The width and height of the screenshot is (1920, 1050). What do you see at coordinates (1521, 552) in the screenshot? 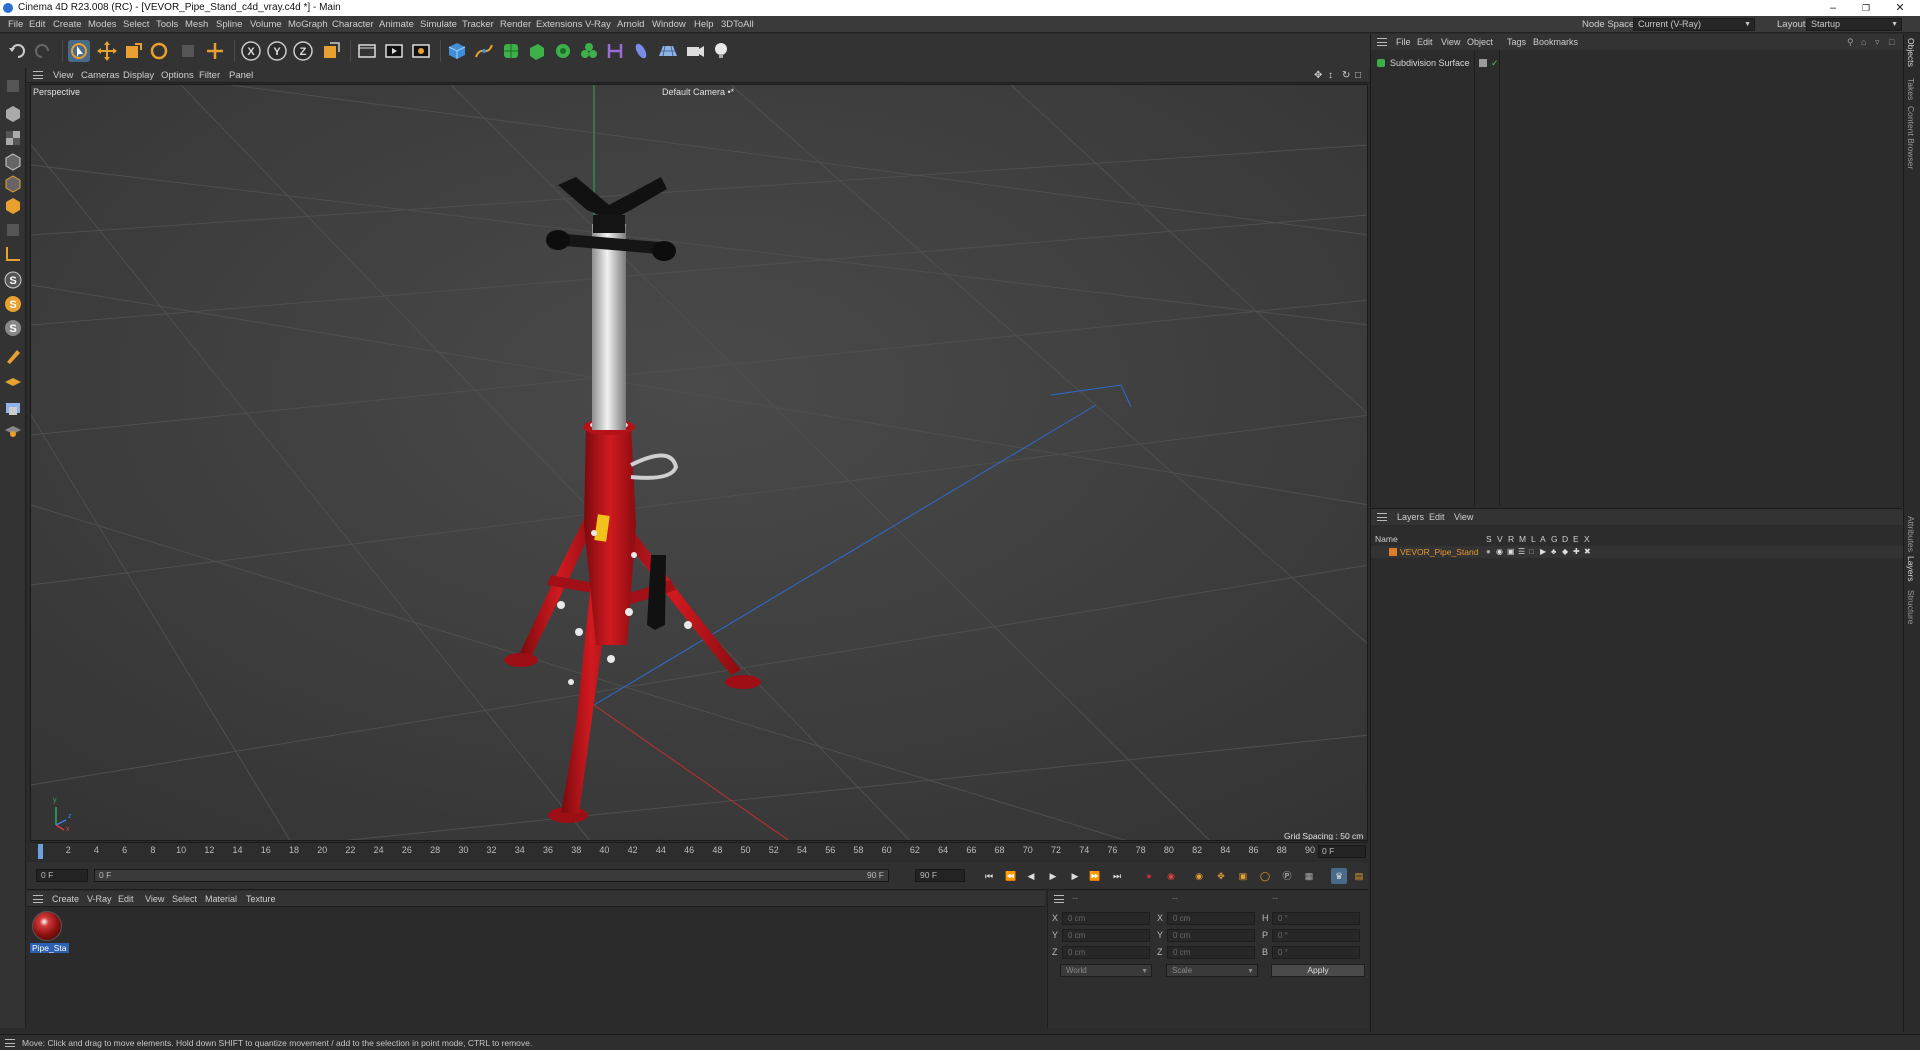
I see `manager-icon: ☰` at bounding box center [1521, 552].